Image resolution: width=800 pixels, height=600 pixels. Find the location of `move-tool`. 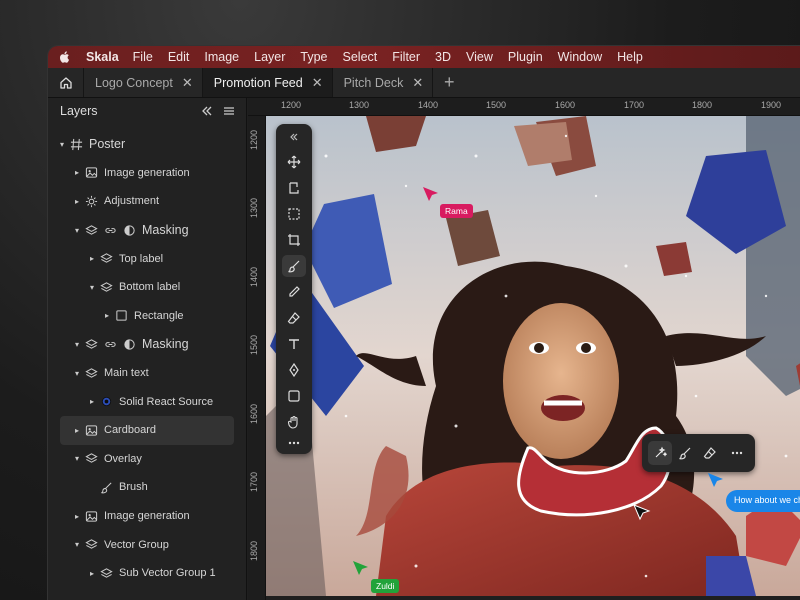

move-tool is located at coordinates (294, 162).